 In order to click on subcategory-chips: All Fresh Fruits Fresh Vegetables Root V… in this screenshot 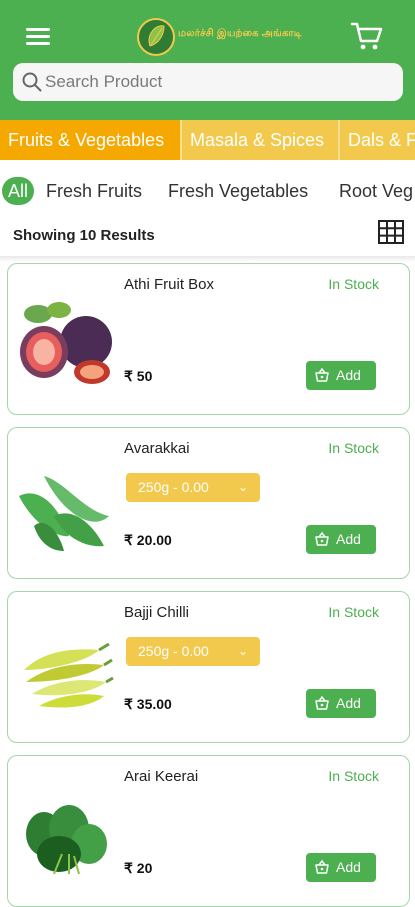, I will do `click(207, 191)`.